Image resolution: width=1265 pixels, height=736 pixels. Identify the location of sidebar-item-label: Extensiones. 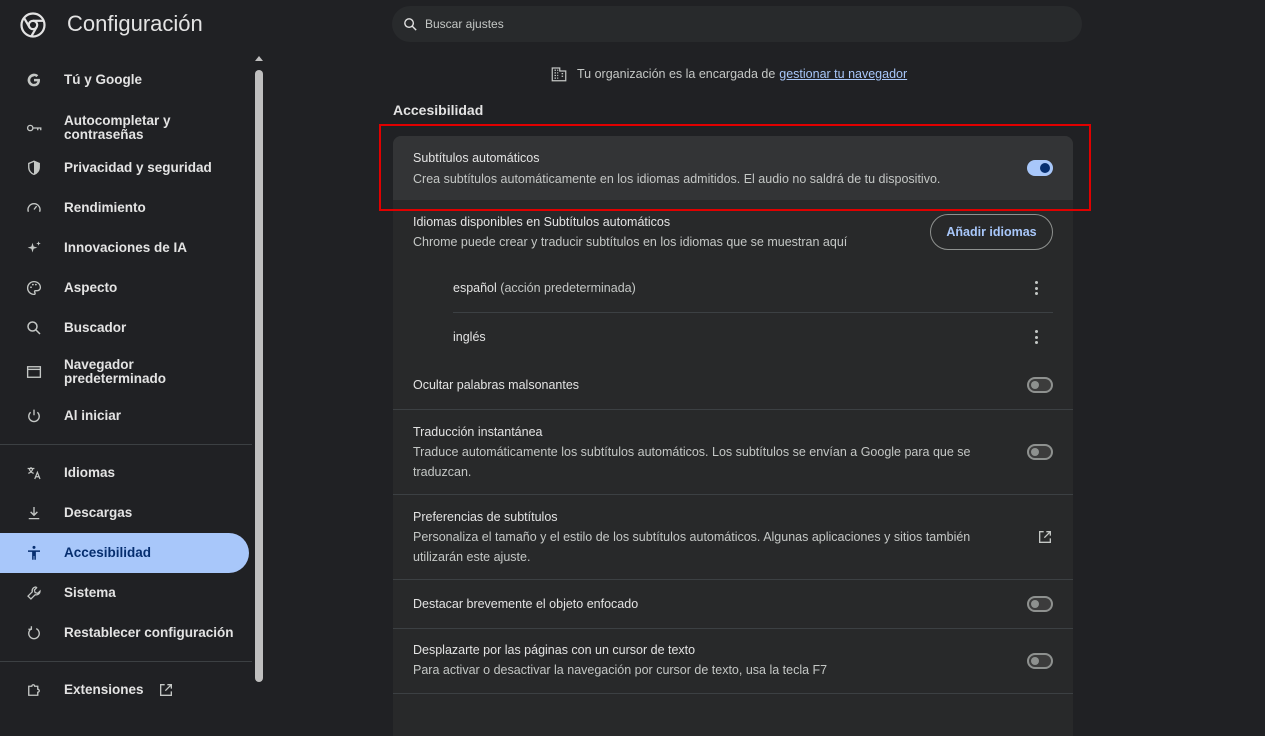
(104, 689).